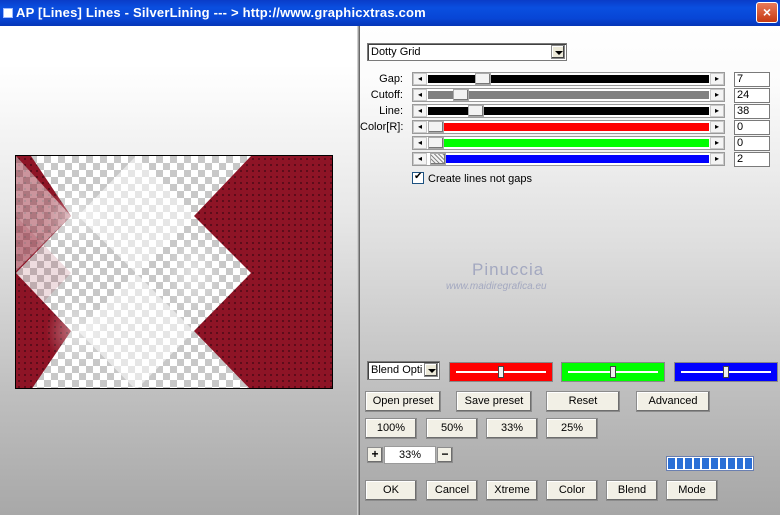 This screenshot has height=515, width=780. I want to click on zoom-value: 33%, so click(410, 455).